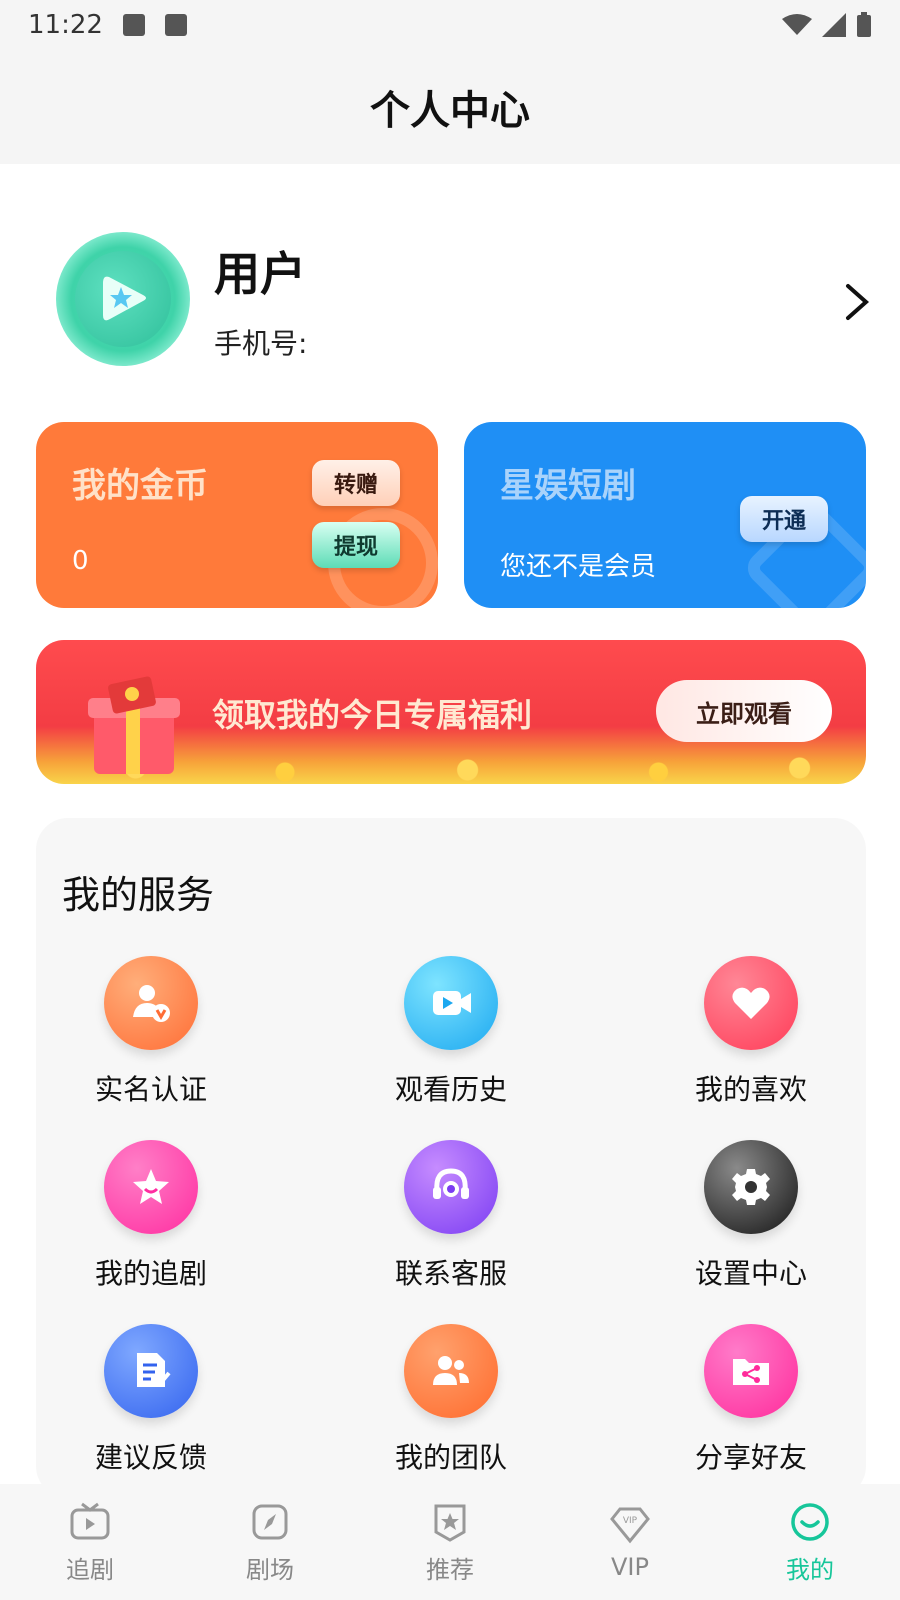 This screenshot has width=900, height=1600. I want to click on status-time: 11:22, so click(65, 25).